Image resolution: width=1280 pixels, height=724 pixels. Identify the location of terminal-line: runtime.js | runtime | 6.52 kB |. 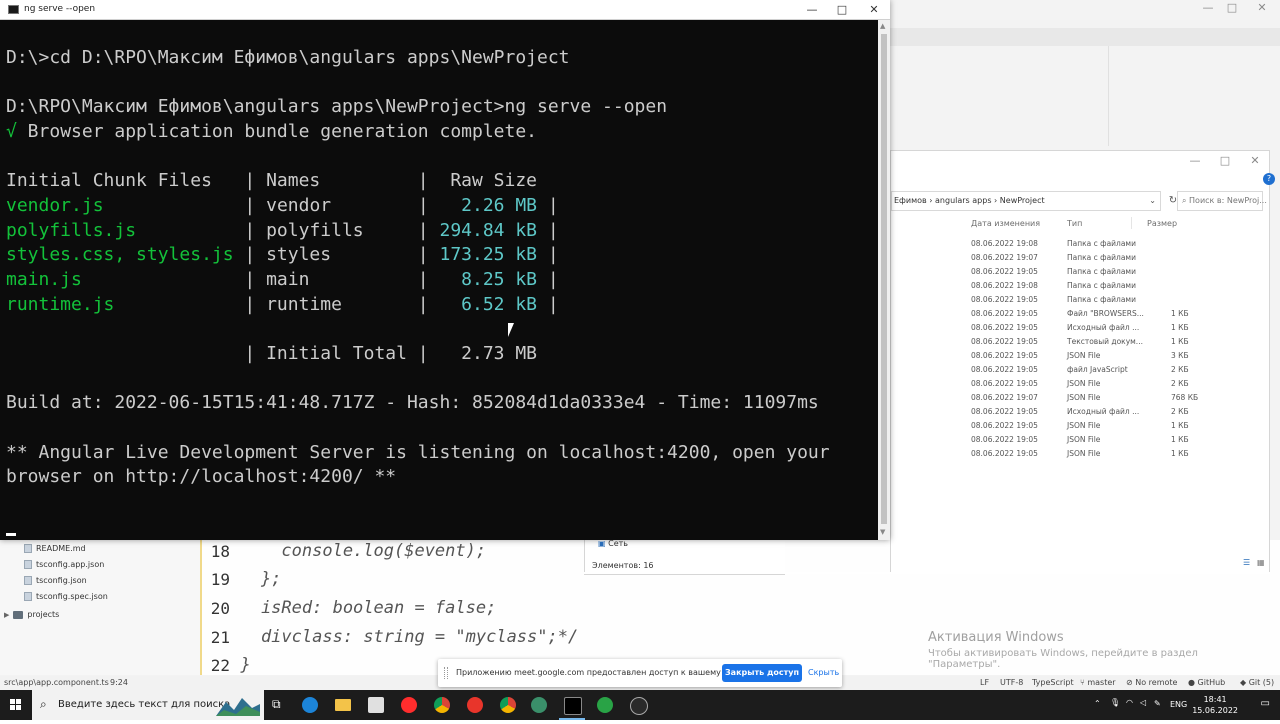
(282, 305).